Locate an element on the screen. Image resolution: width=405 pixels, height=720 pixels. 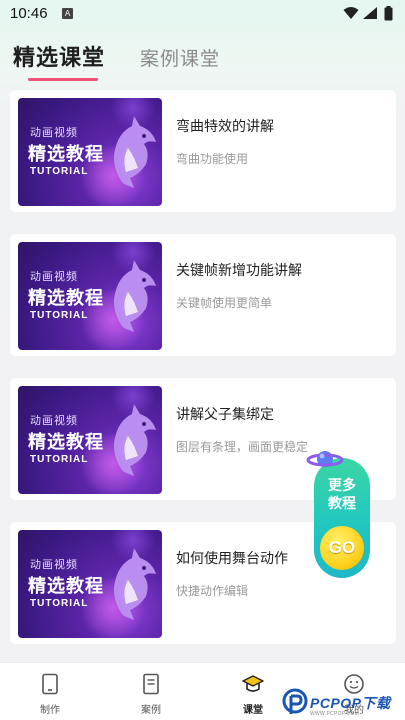
course-title: 弯曲特效的讲解 is located at coordinates (225, 127).